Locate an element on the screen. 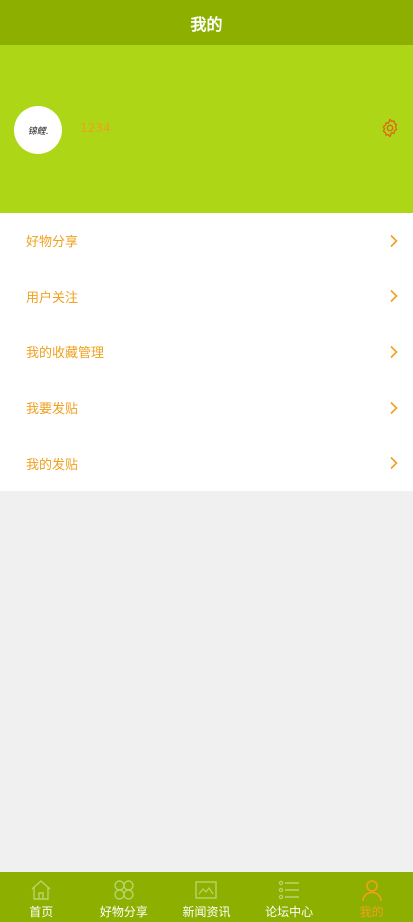  tab-label: 首页 is located at coordinates (41, 912).